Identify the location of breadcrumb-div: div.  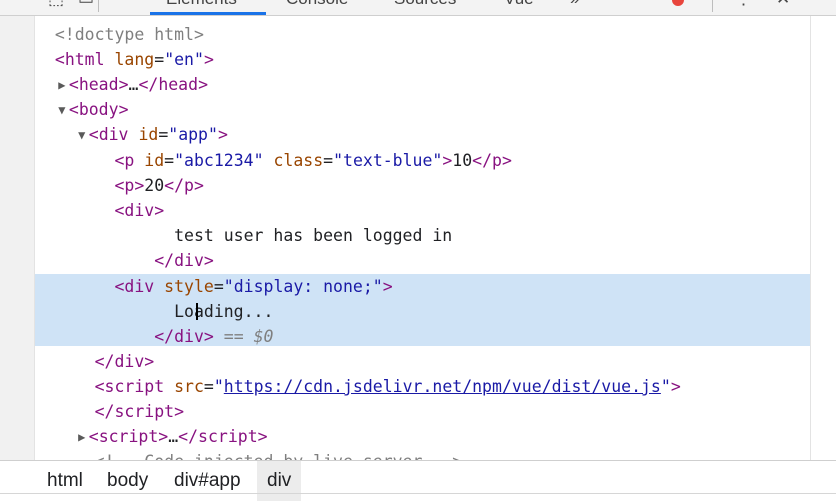
(279, 481).